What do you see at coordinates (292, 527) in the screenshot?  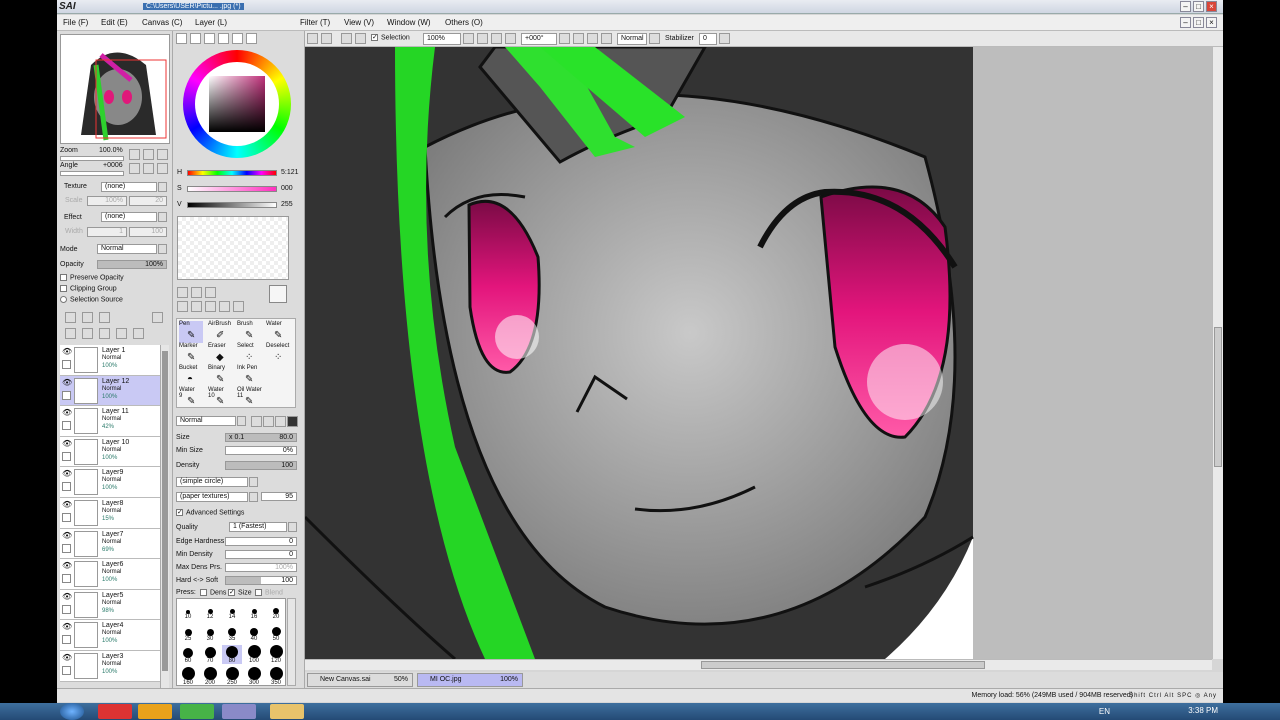 I see `quality-dropdown-icon` at bounding box center [292, 527].